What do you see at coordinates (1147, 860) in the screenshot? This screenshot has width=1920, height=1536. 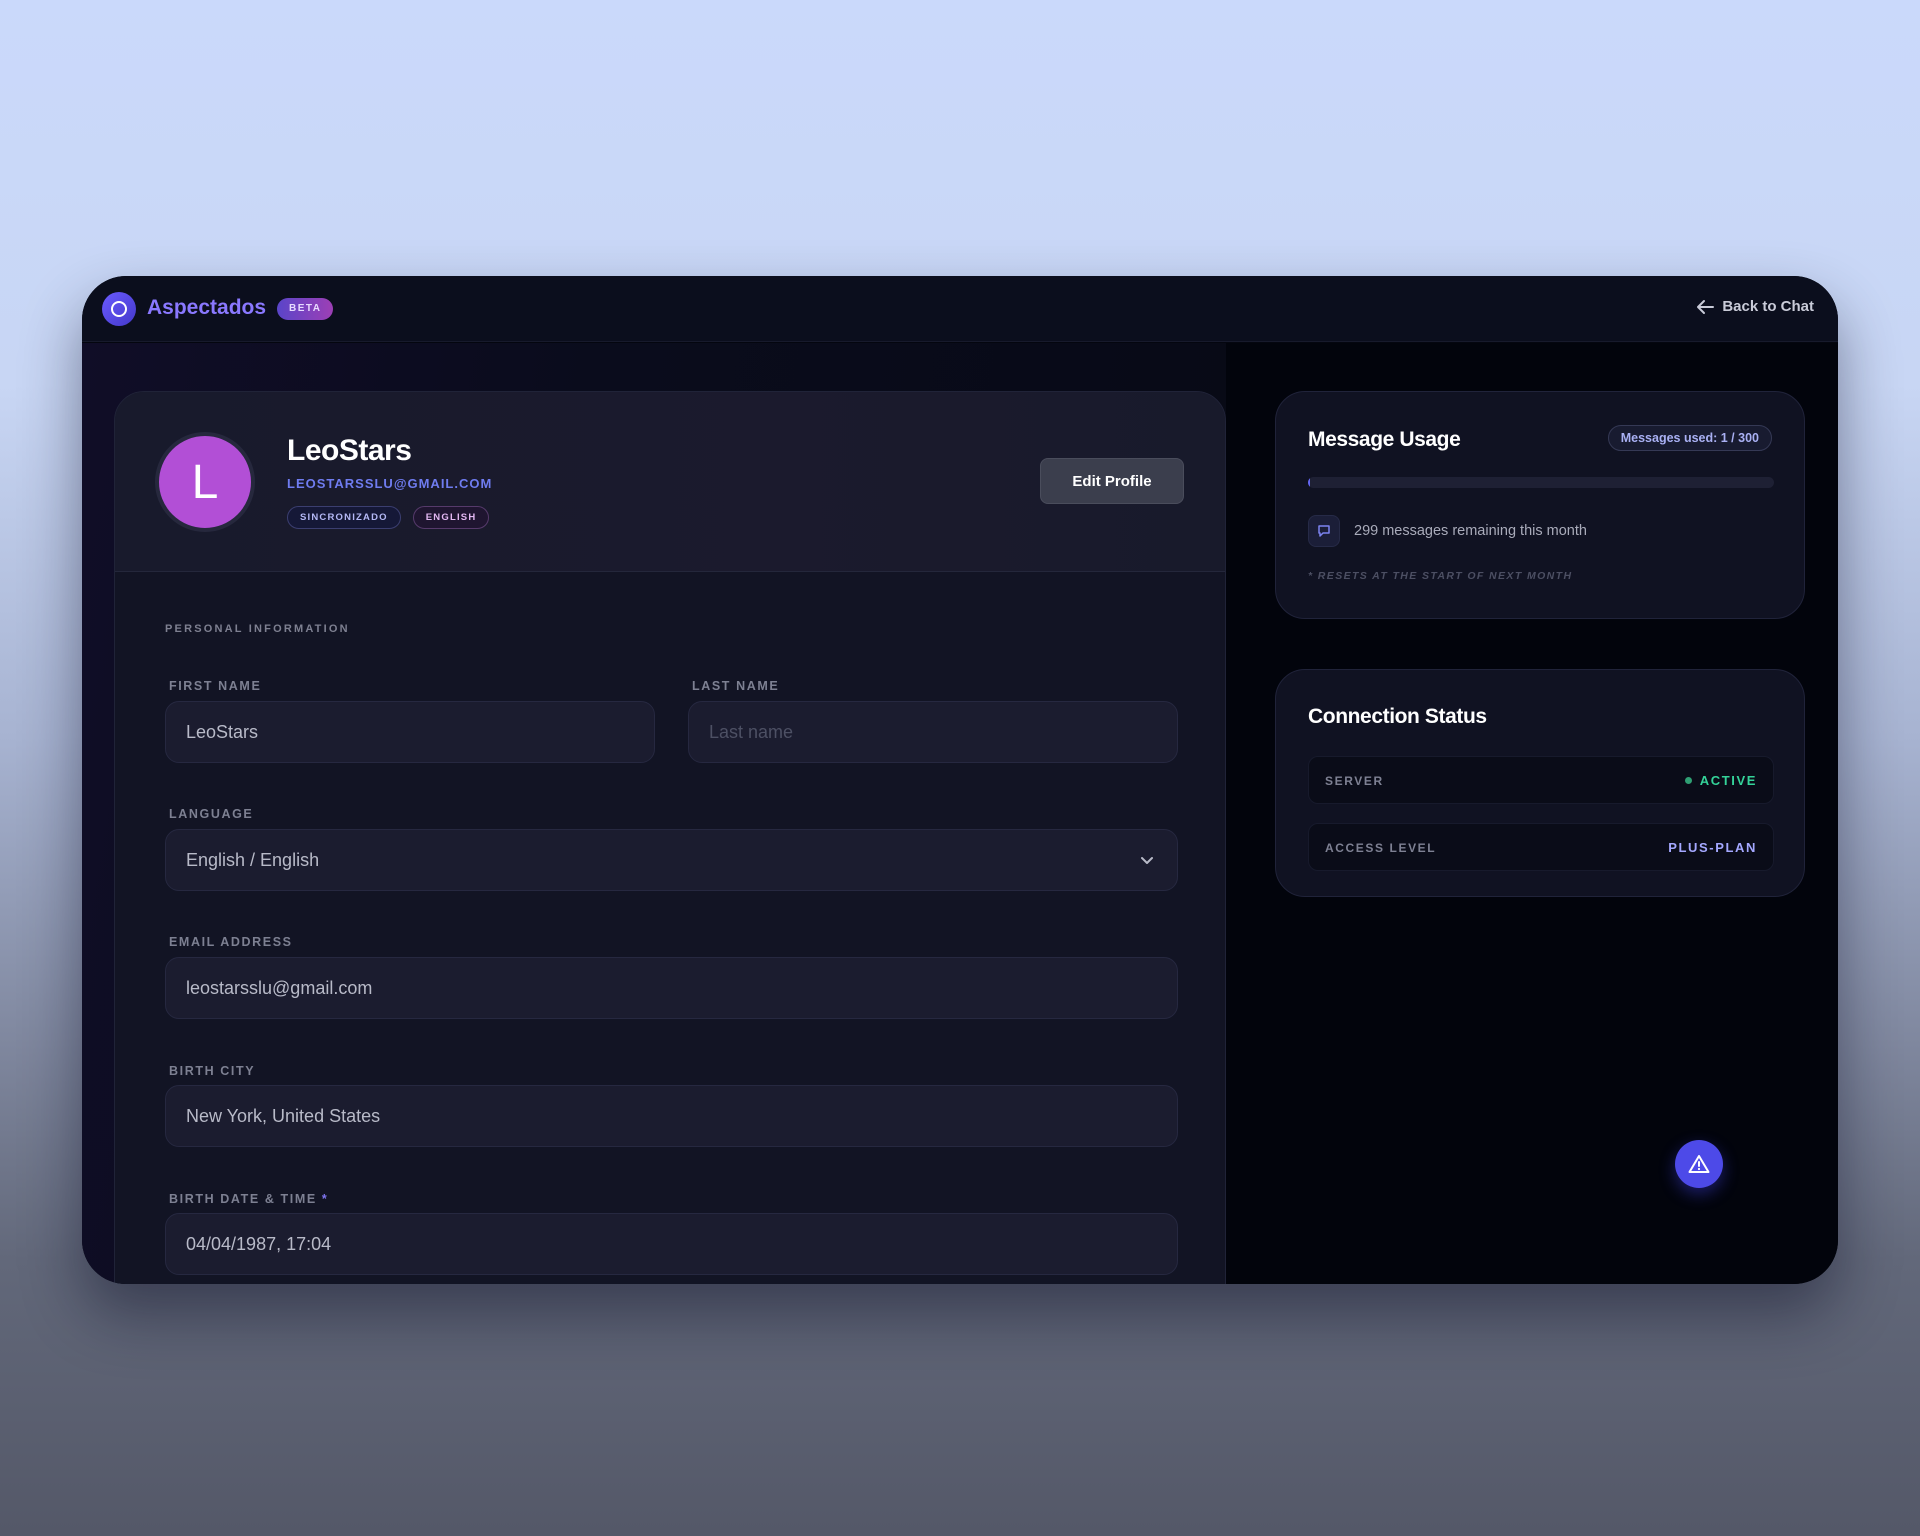 I see `chevron-down-icon` at bounding box center [1147, 860].